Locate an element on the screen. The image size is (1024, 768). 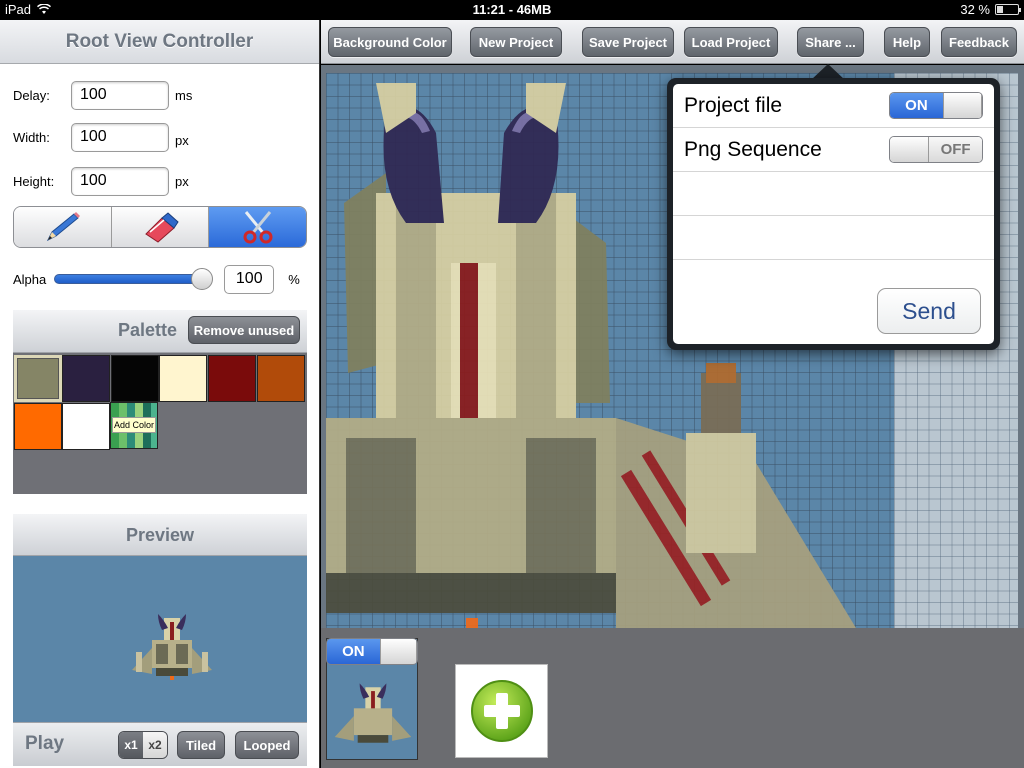
png-sequence-toggle: OFF is located at coordinates (936, 149).